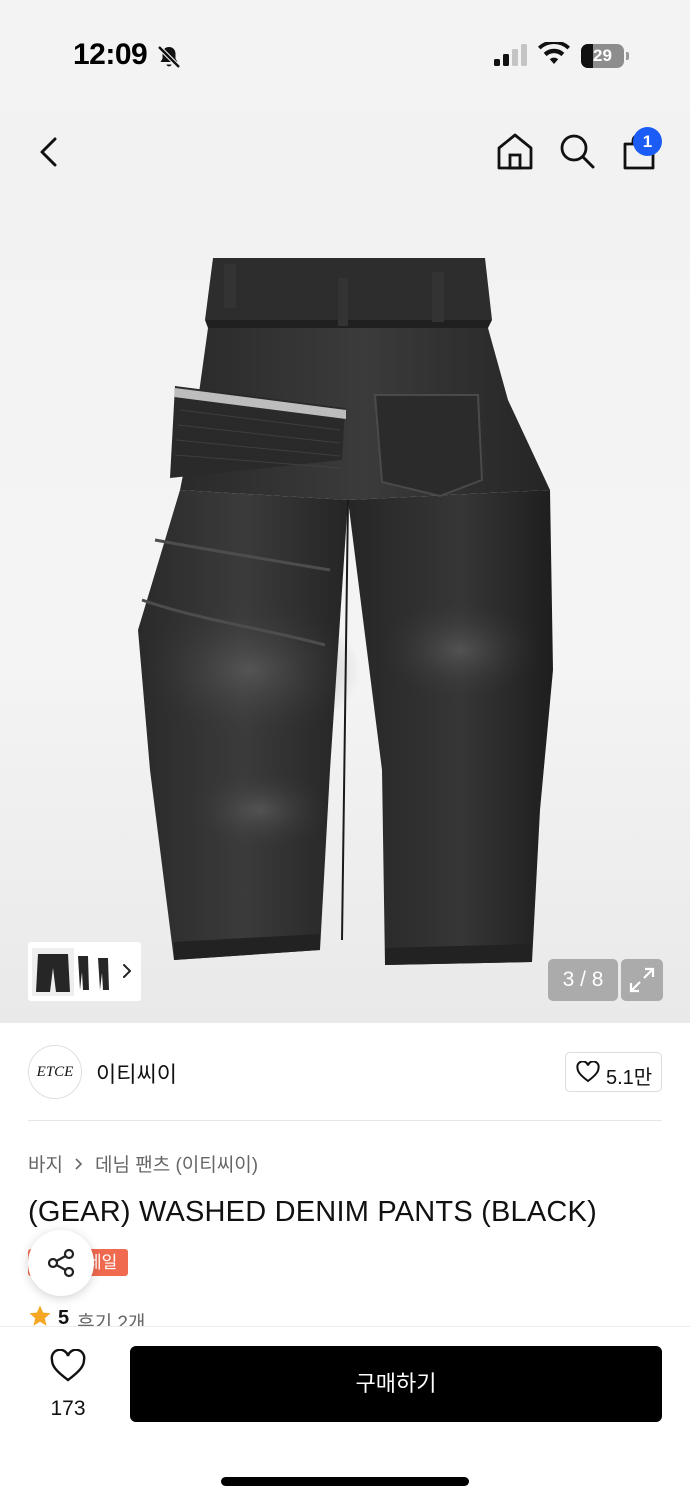 Image resolution: width=690 pixels, height=1500 pixels. Describe the element at coordinates (510, 55) in the screenshot. I see `signal-icon` at that location.